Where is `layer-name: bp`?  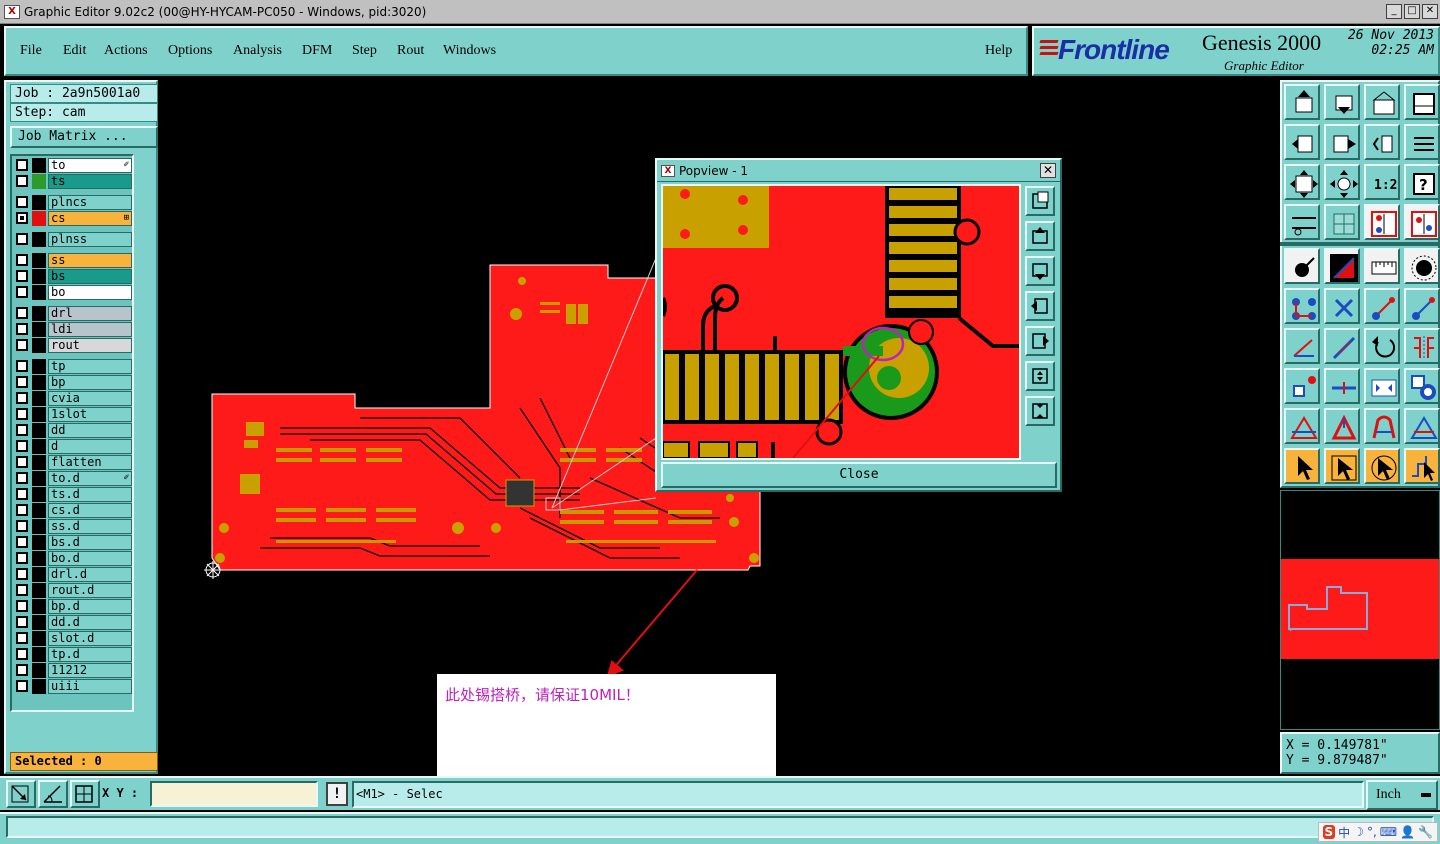 layer-name: bp is located at coordinates (90, 382).